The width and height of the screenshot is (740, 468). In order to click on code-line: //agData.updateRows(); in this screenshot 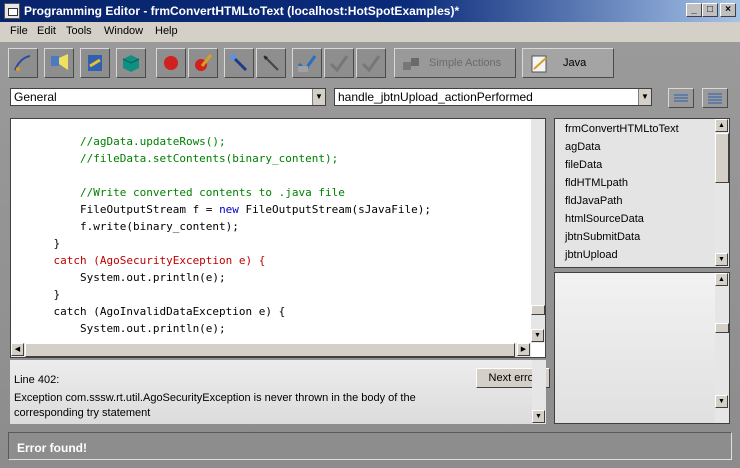, I will do `click(229, 141)`.